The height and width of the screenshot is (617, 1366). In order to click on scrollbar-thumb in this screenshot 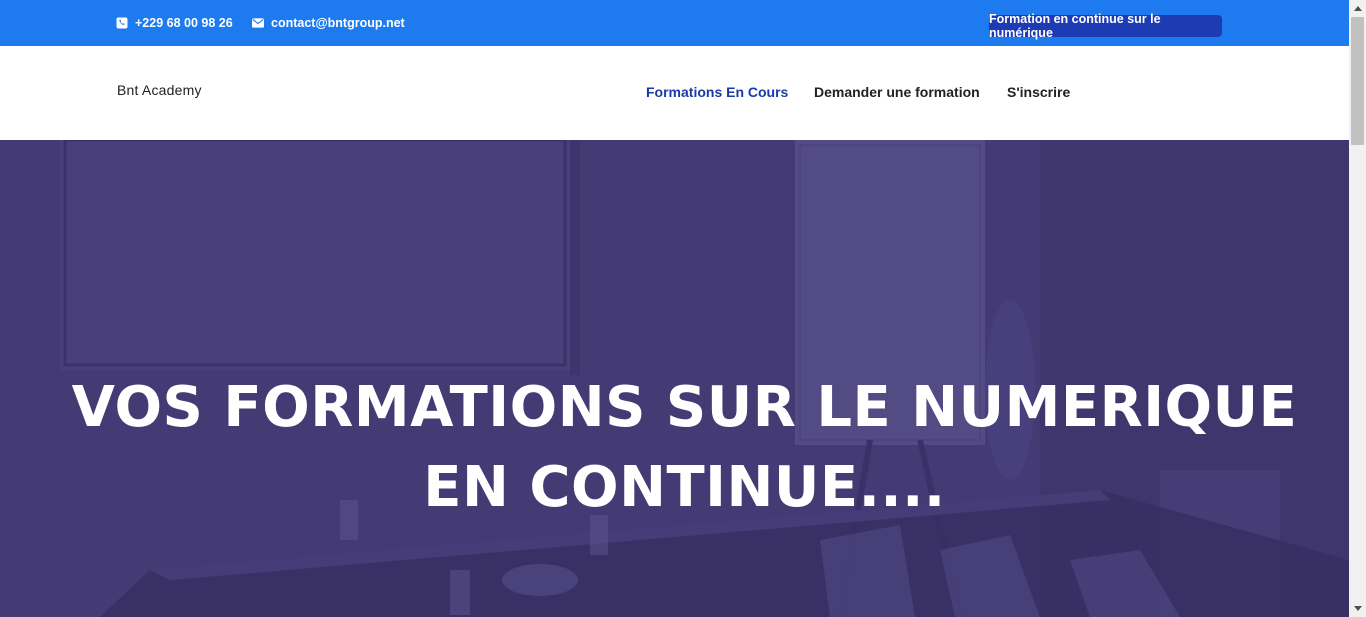, I will do `click(1357, 81)`.